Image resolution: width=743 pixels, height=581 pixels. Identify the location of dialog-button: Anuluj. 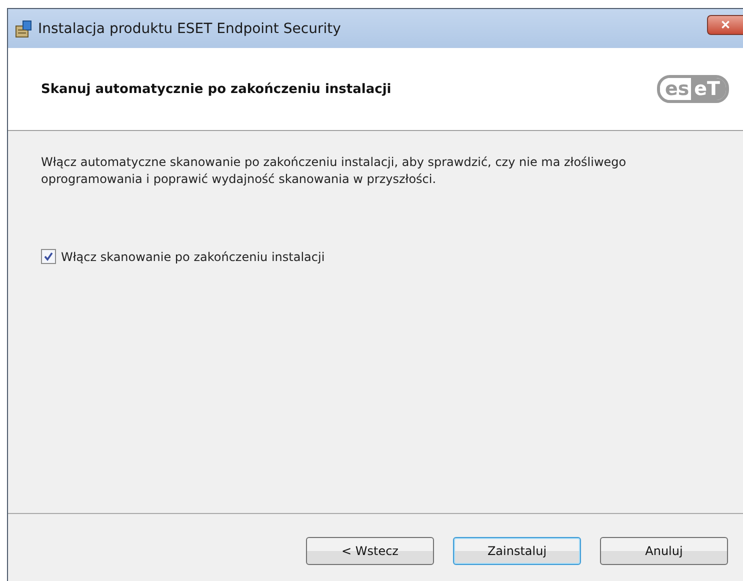
(664, 550).